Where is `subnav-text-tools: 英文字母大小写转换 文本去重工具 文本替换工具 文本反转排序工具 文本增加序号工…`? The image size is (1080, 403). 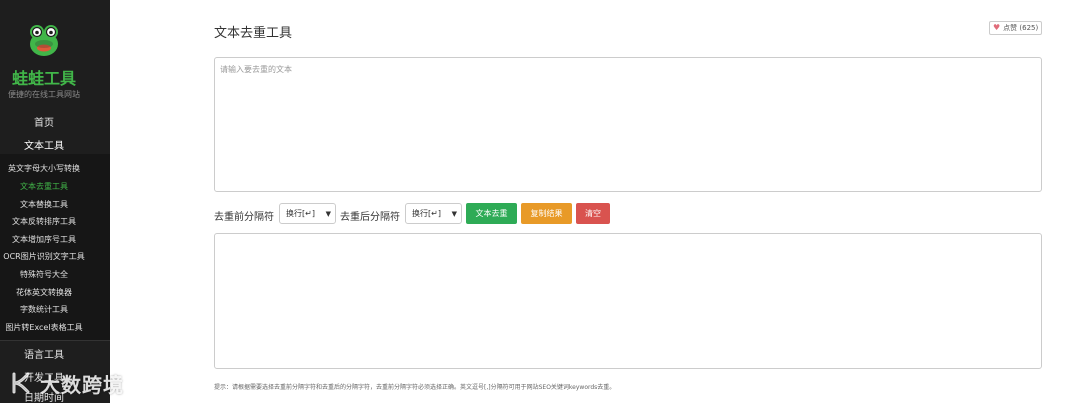 subnav-text-tools: 英文字母大小写转换 文本去重工具 文本替换工具 文本反转排序工具 文本增加序号工… is located at coordinates (55, 247).